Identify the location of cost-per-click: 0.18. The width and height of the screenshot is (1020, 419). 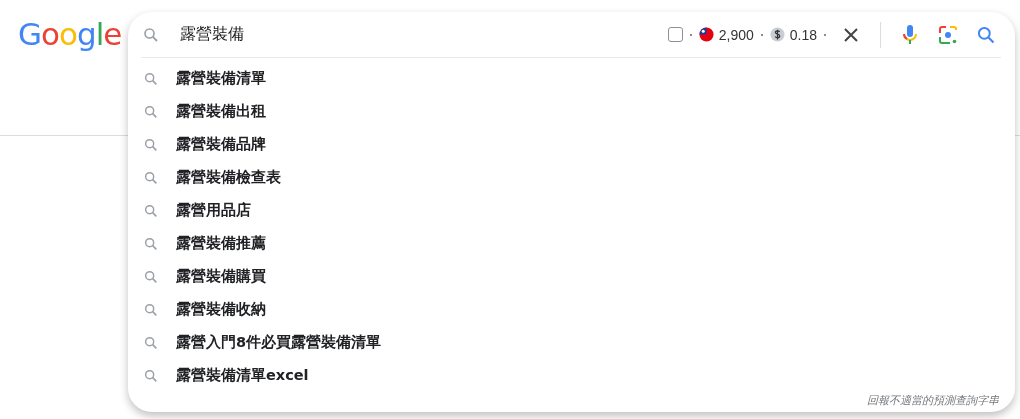
(803, 34).